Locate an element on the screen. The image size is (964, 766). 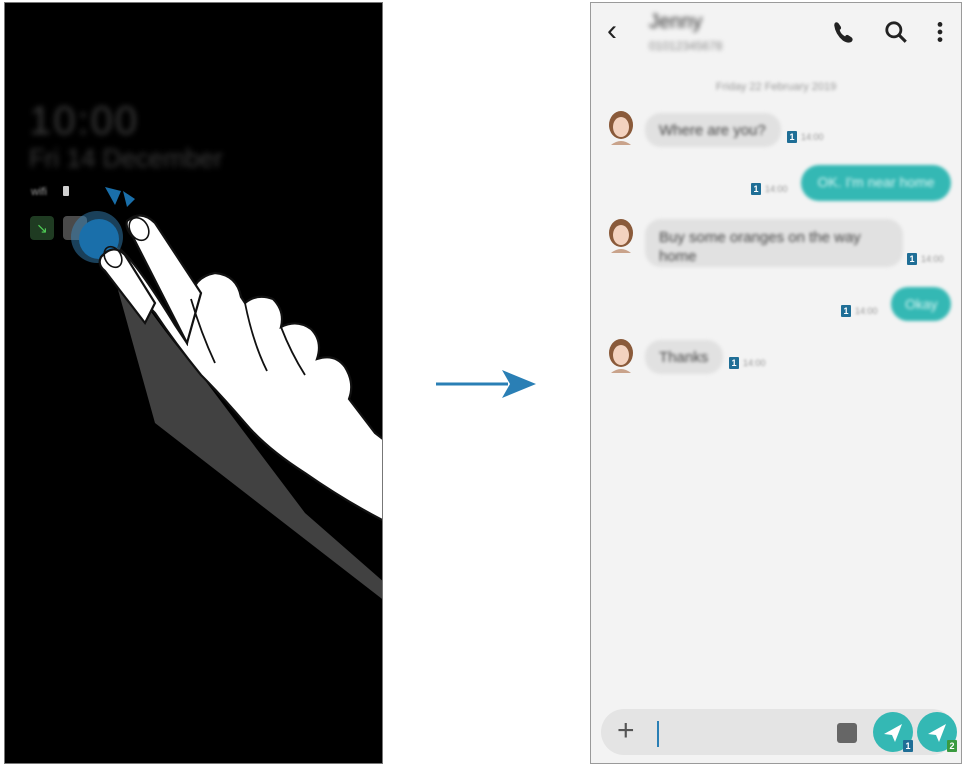
sim-badge: 2 is located at coordinates (952, 746).